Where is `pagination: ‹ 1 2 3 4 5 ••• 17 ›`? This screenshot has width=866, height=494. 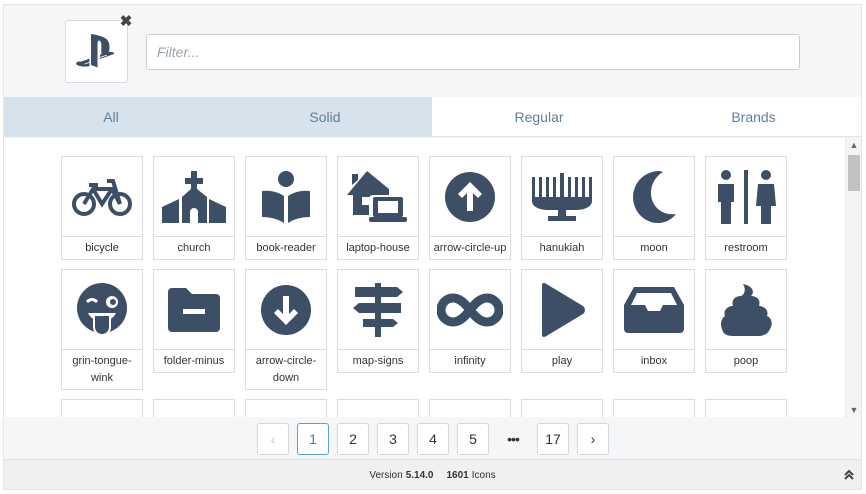 pagination: ‹ 1 2 3 4 5 ••• 17 › is located at coordinates (432, 438).